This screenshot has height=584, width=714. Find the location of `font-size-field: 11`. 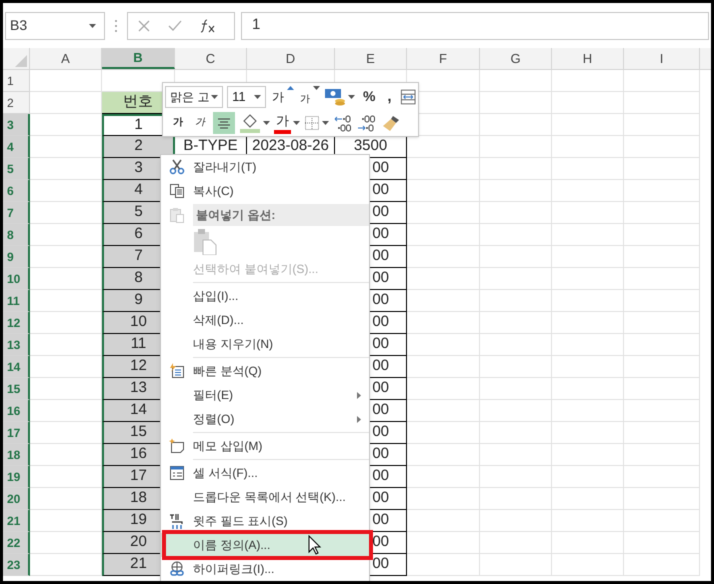

font-size-field: 11 is located at coordinates (246, 97).